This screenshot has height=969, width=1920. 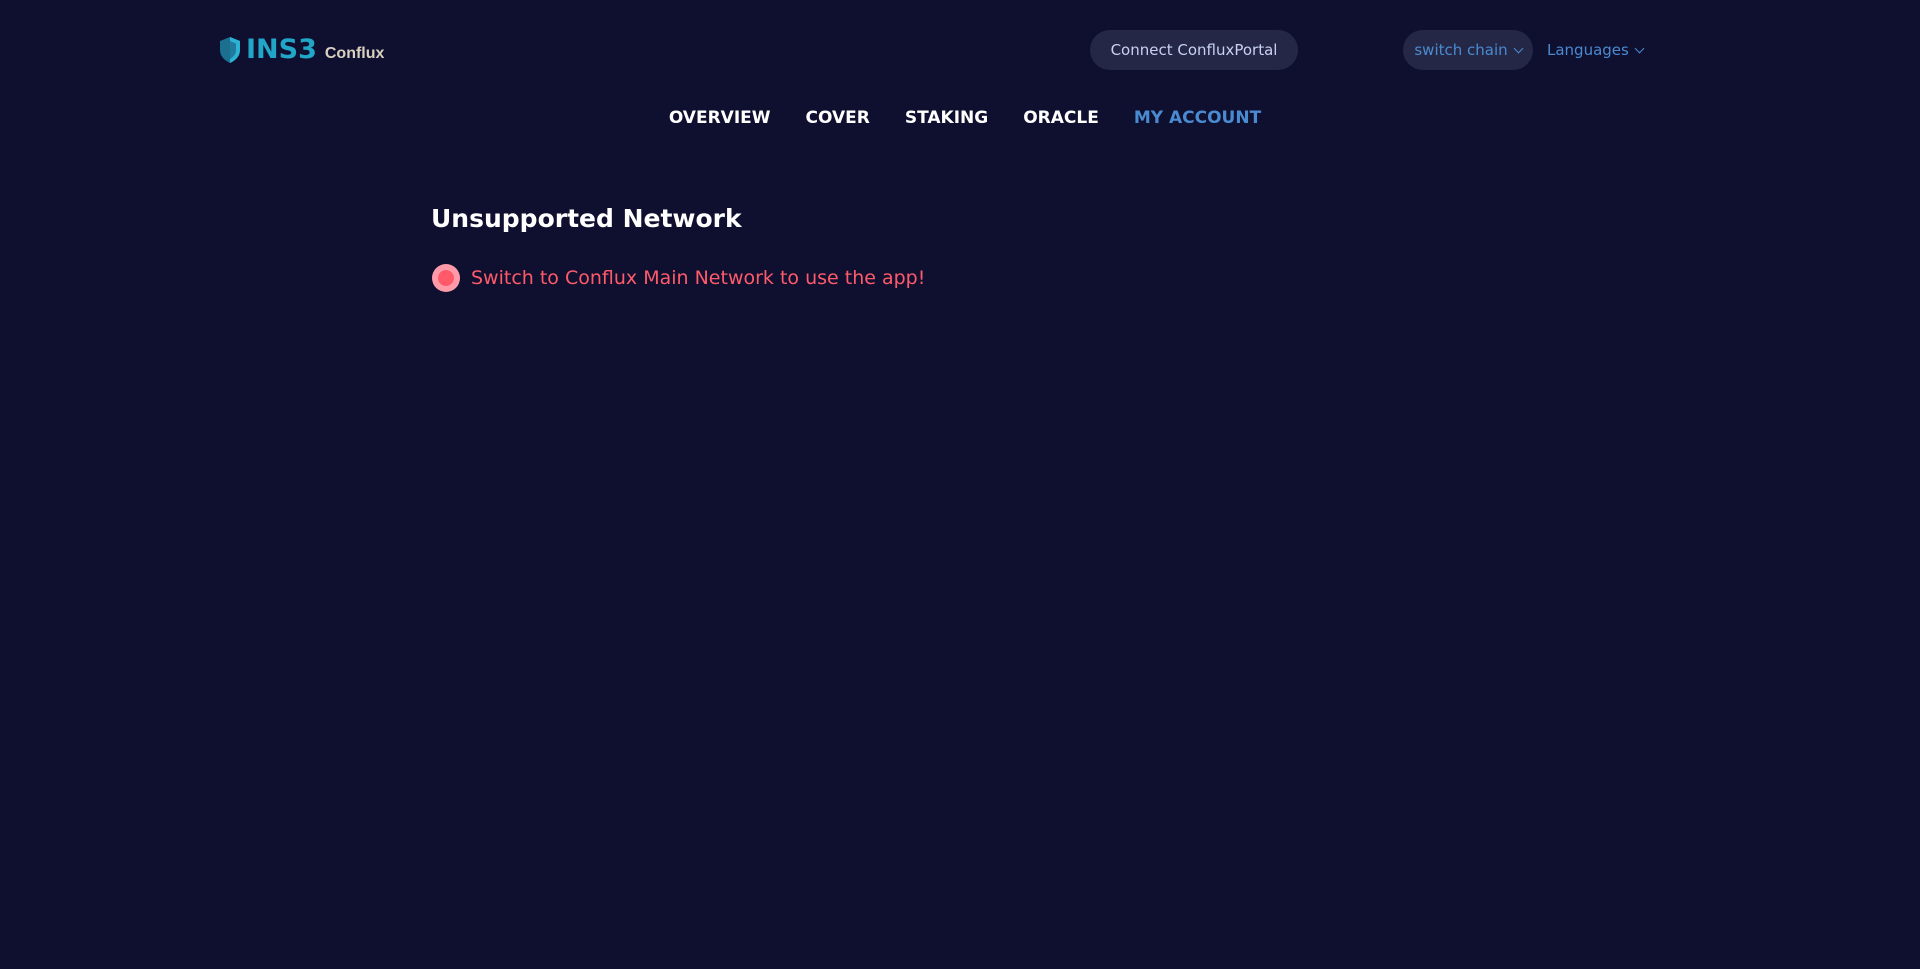 What do you see at coordinates (1061, 118) in the screenshot?
I see `nav-item-oracle: ORACLE` at bounding box center [1061, 118].